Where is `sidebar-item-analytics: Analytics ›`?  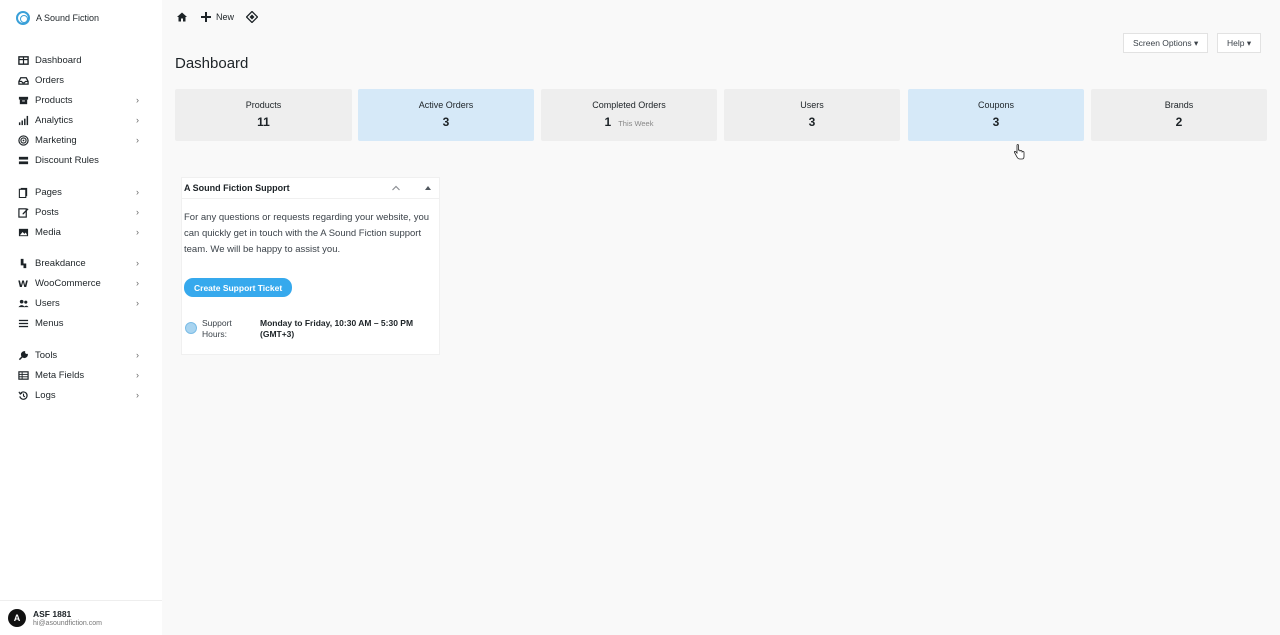
sidebar-item-analytics: Analytics › is located at coordinates (81, 120).